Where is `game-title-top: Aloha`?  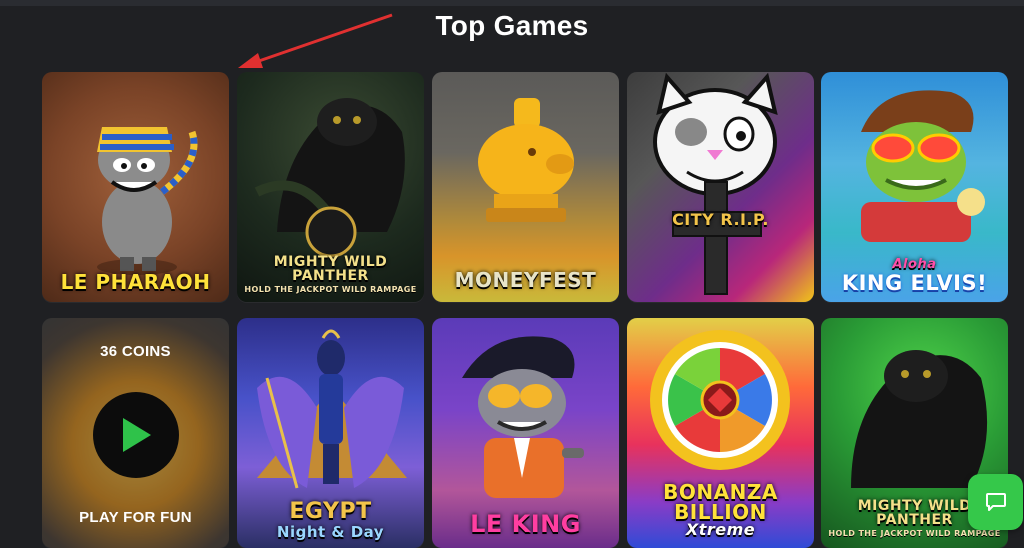
game-title-top: Aloha is located at coordinates (914, 264).